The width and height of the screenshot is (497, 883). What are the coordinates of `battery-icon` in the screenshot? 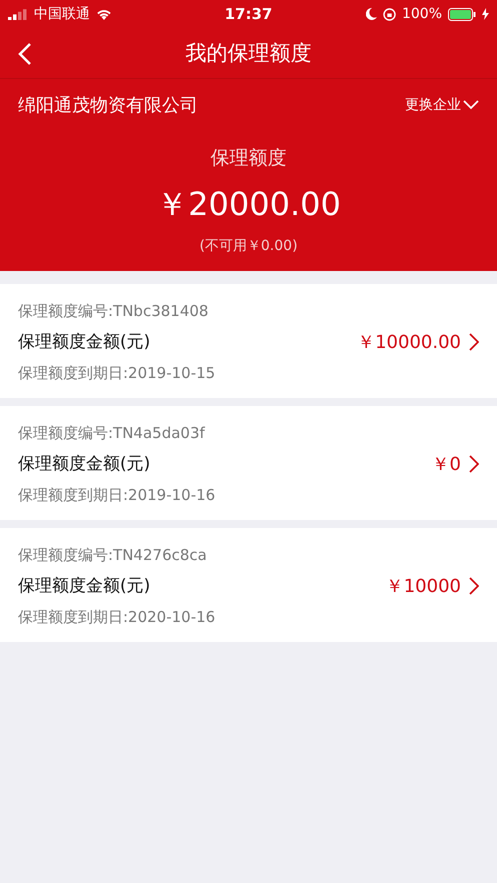 It's located at (462, 14).